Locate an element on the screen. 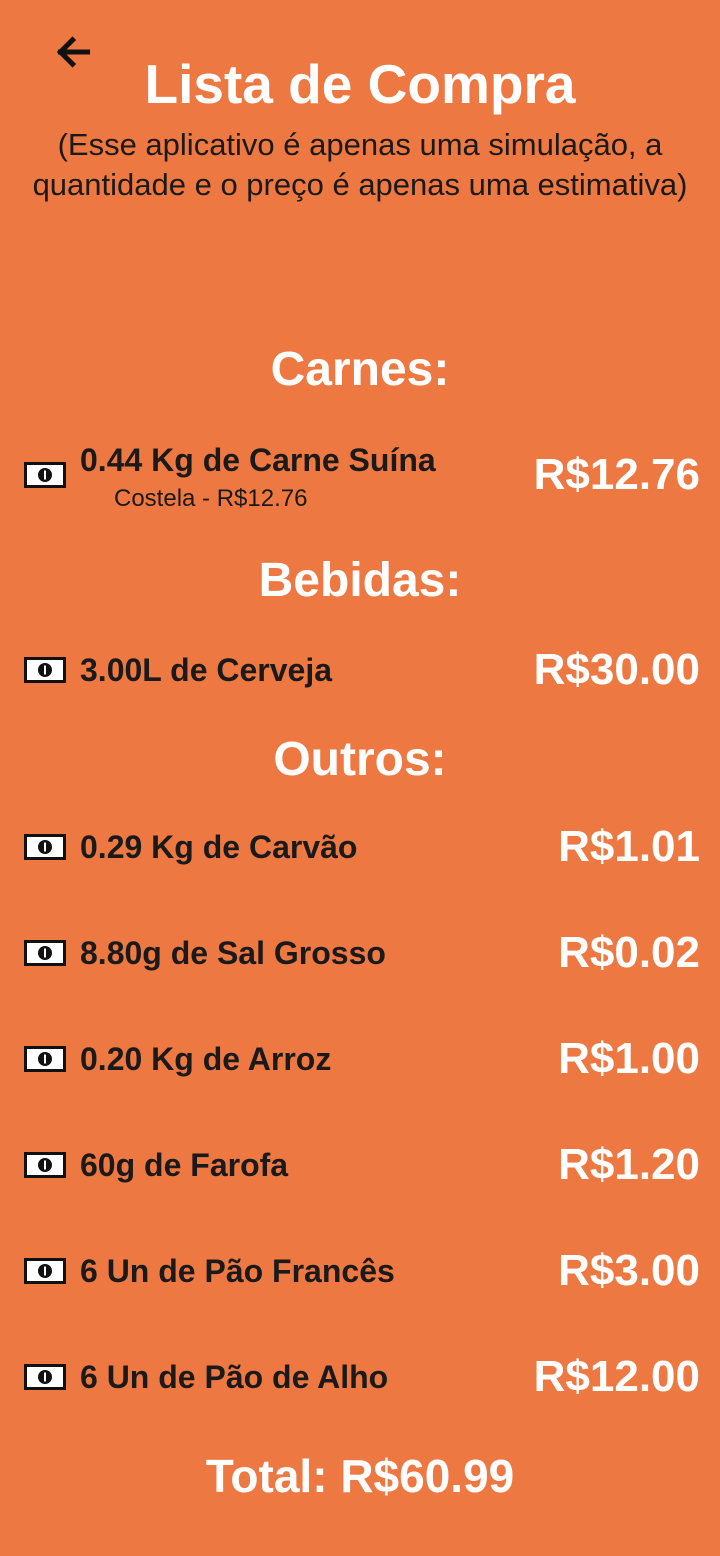  item-price: R$0.02 is located at coordinates (629, 952).